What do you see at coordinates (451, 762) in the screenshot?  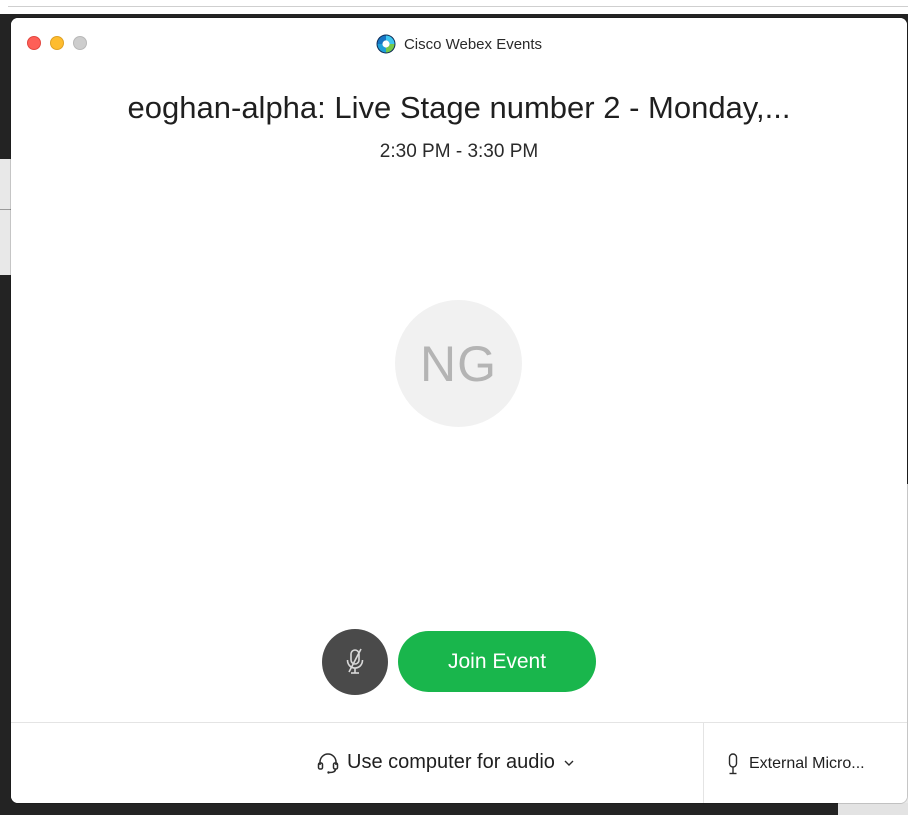 I see `audio-connection-label: Use computer for audio` at bounding box center [451, 762].